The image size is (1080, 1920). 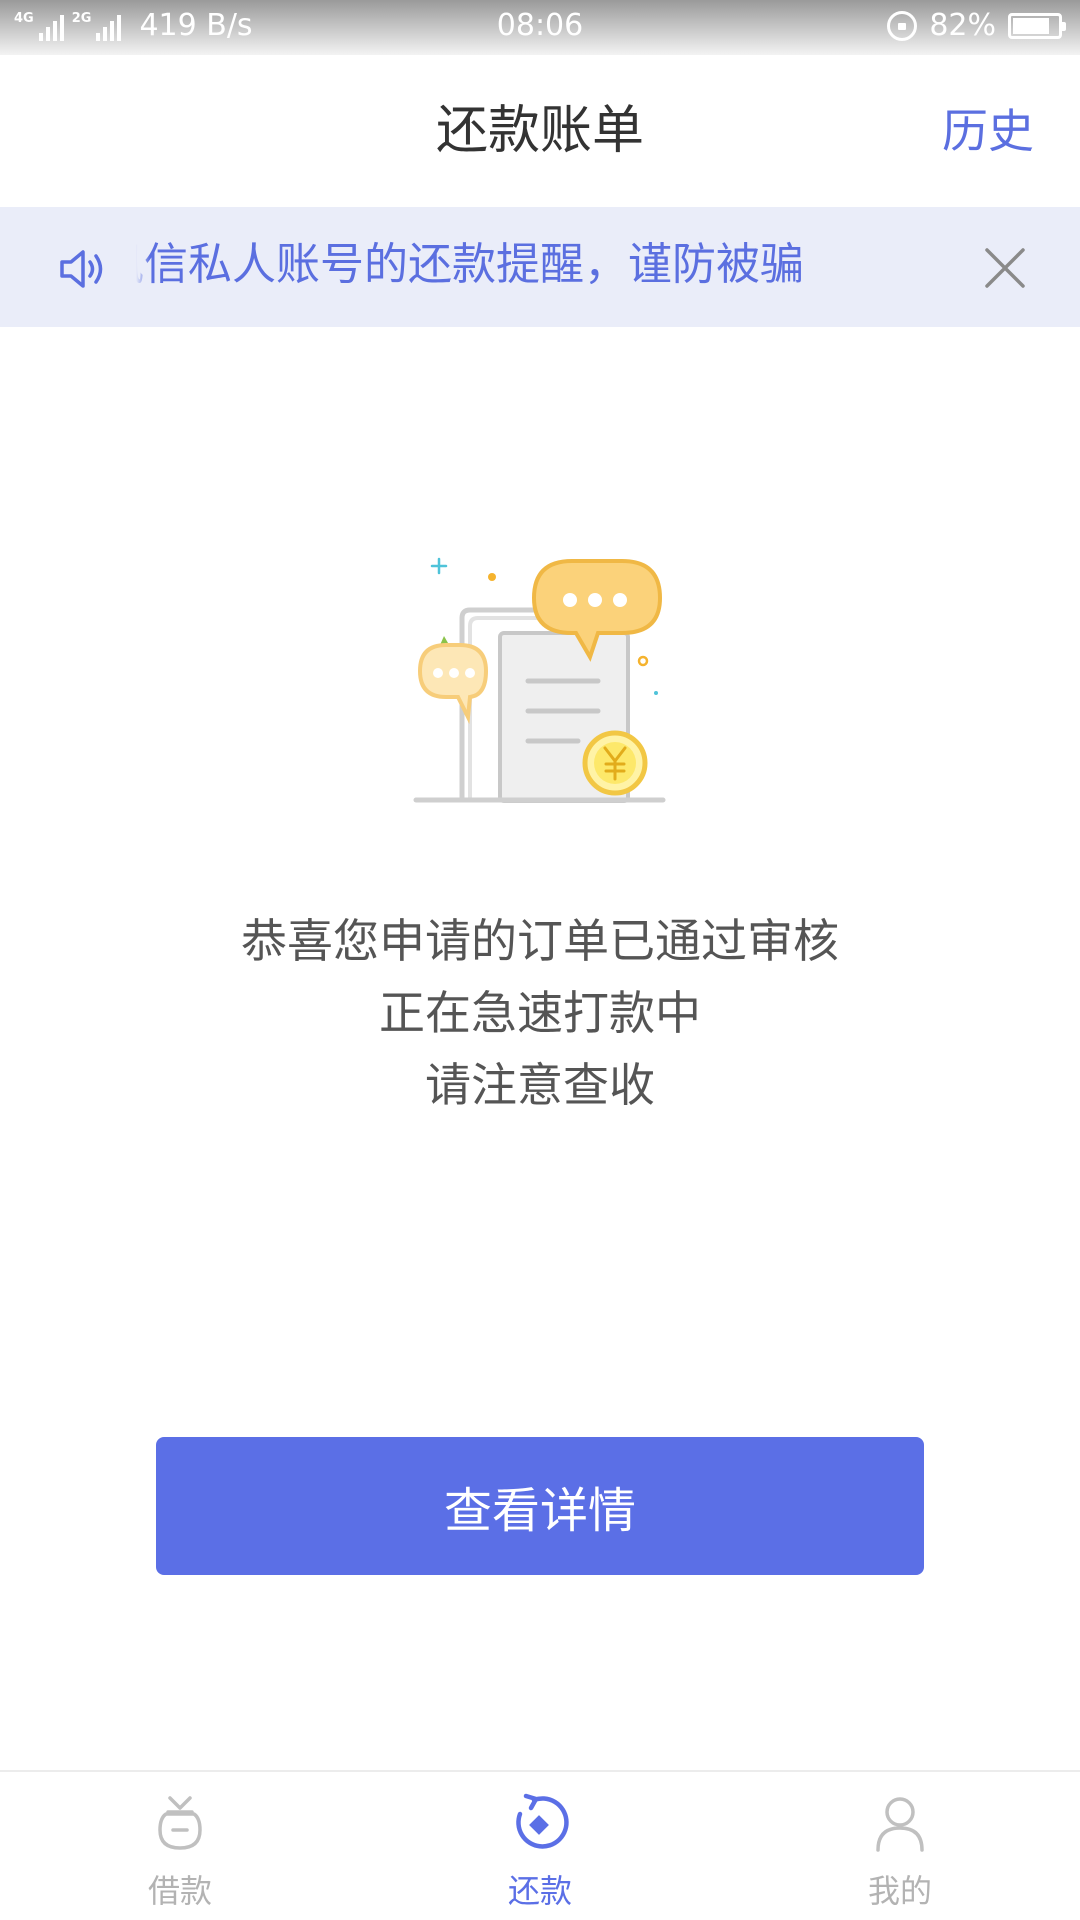 I want to click on app-header: 还款账单 历史, so click(x=540, y=131).